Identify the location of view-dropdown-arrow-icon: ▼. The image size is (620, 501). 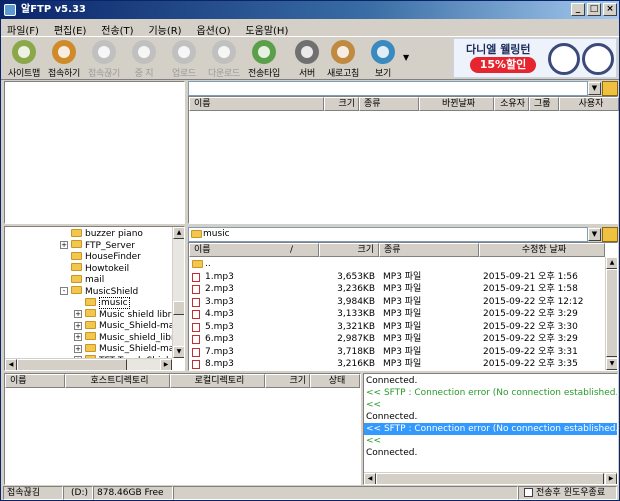
(406, 57).